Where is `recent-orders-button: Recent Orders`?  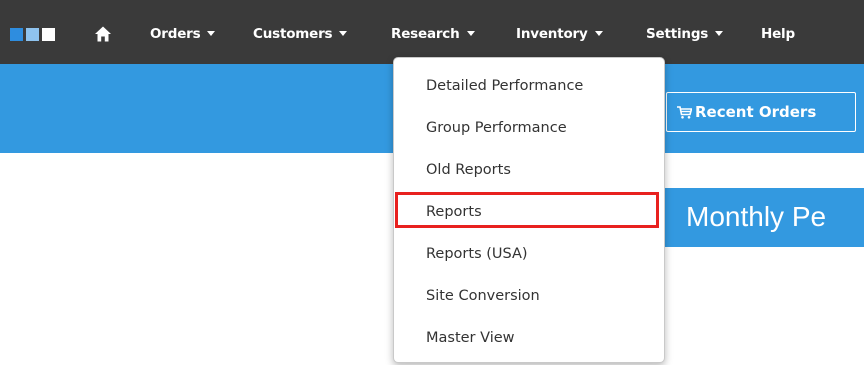
recent-orders-button: Recent Orders is located at coordinates (761, 112).